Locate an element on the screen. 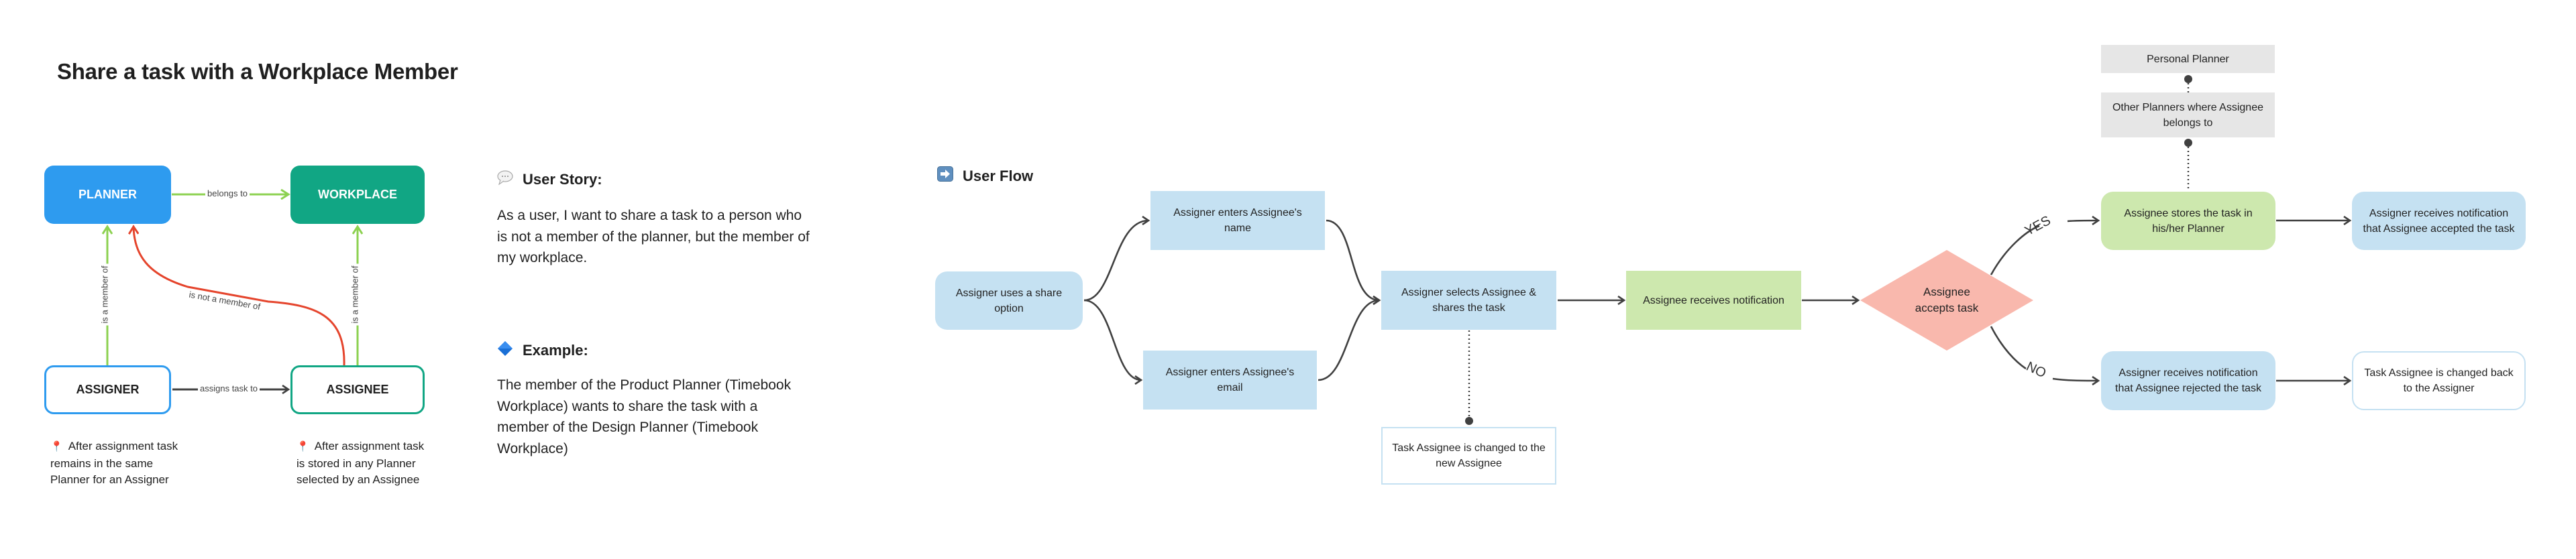 The image size is (2576, 559). node-start: Assigner uses a share option is located at coordinates (1009, 300).